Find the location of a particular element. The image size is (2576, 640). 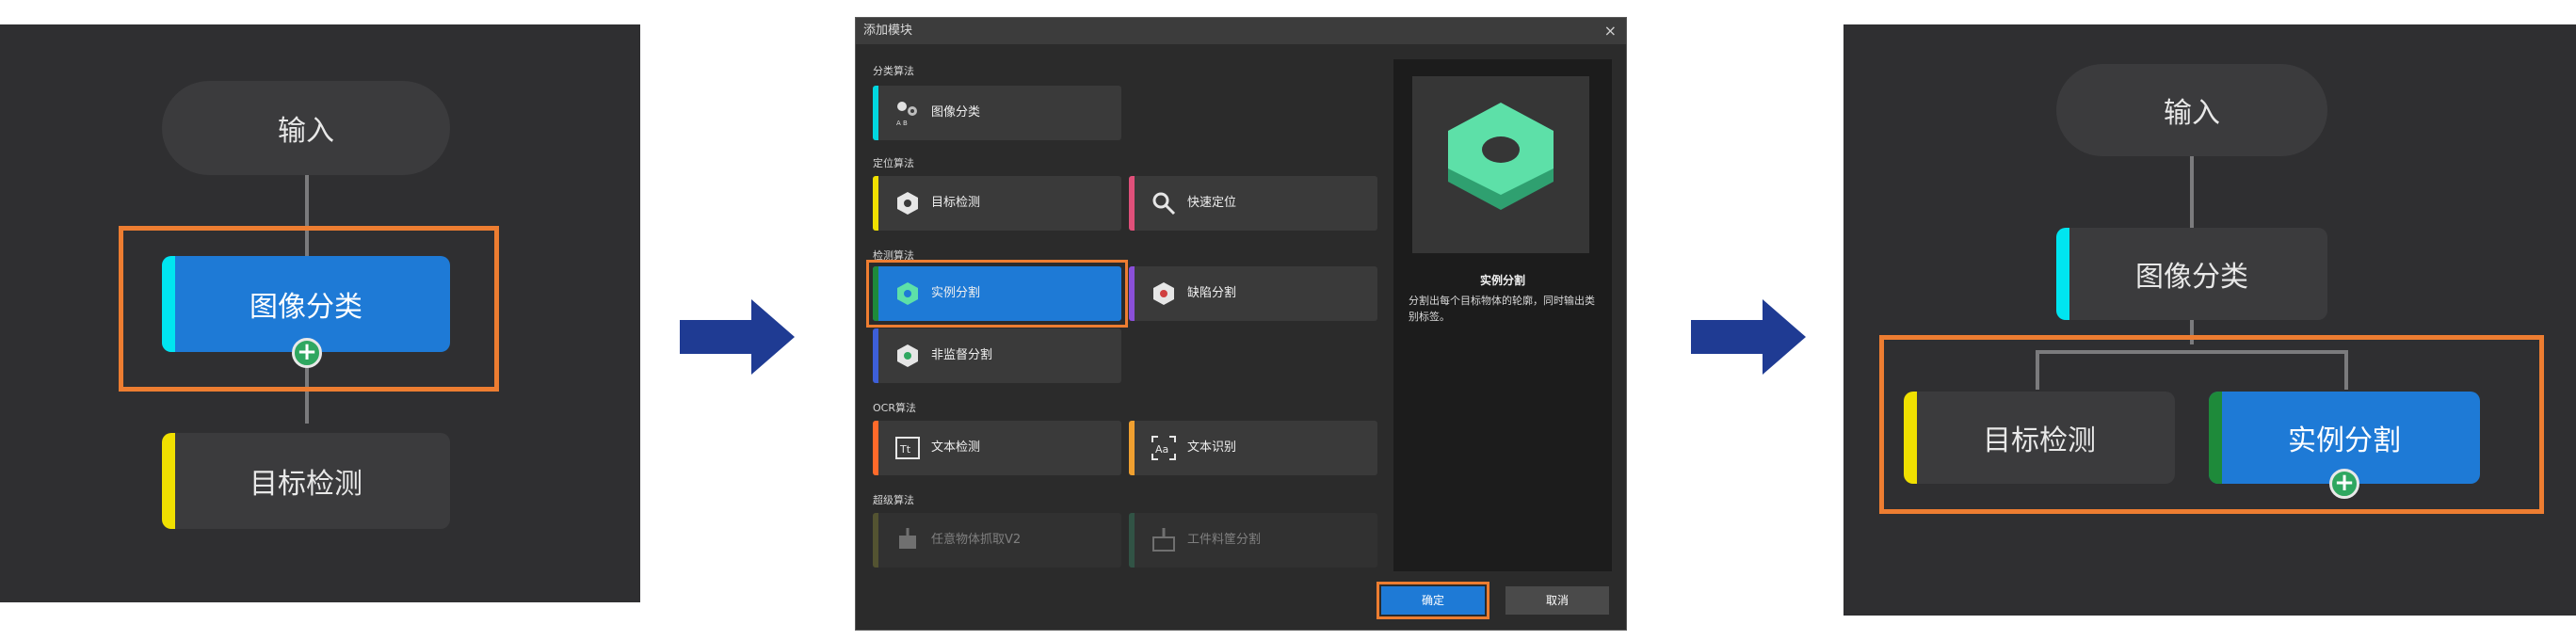

preview-description: 分割出每个目标物体的轮廓，同时输出类别标签。 is located at coordinates (1502, 309).